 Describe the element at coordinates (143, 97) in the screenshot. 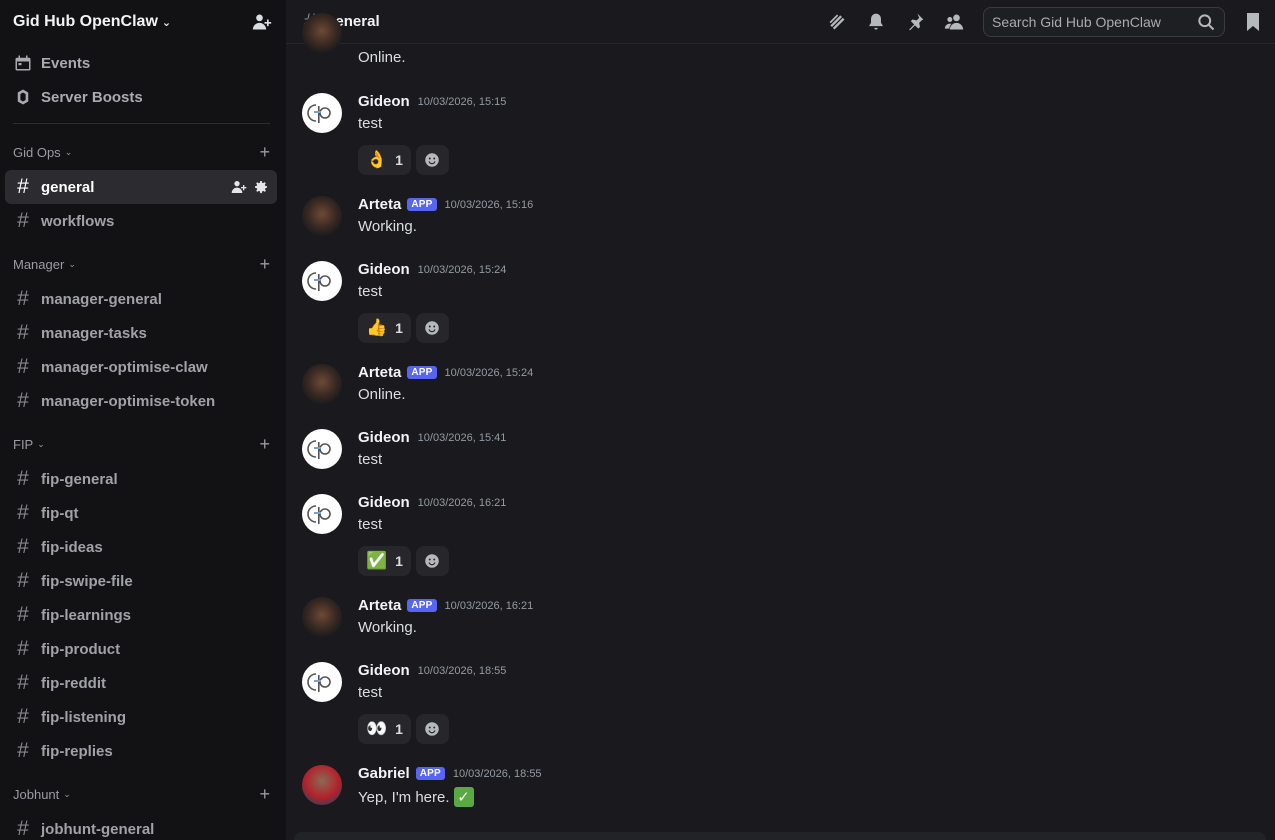

I see `sidebar-item-server-boosts: Server Boosts` at that location.